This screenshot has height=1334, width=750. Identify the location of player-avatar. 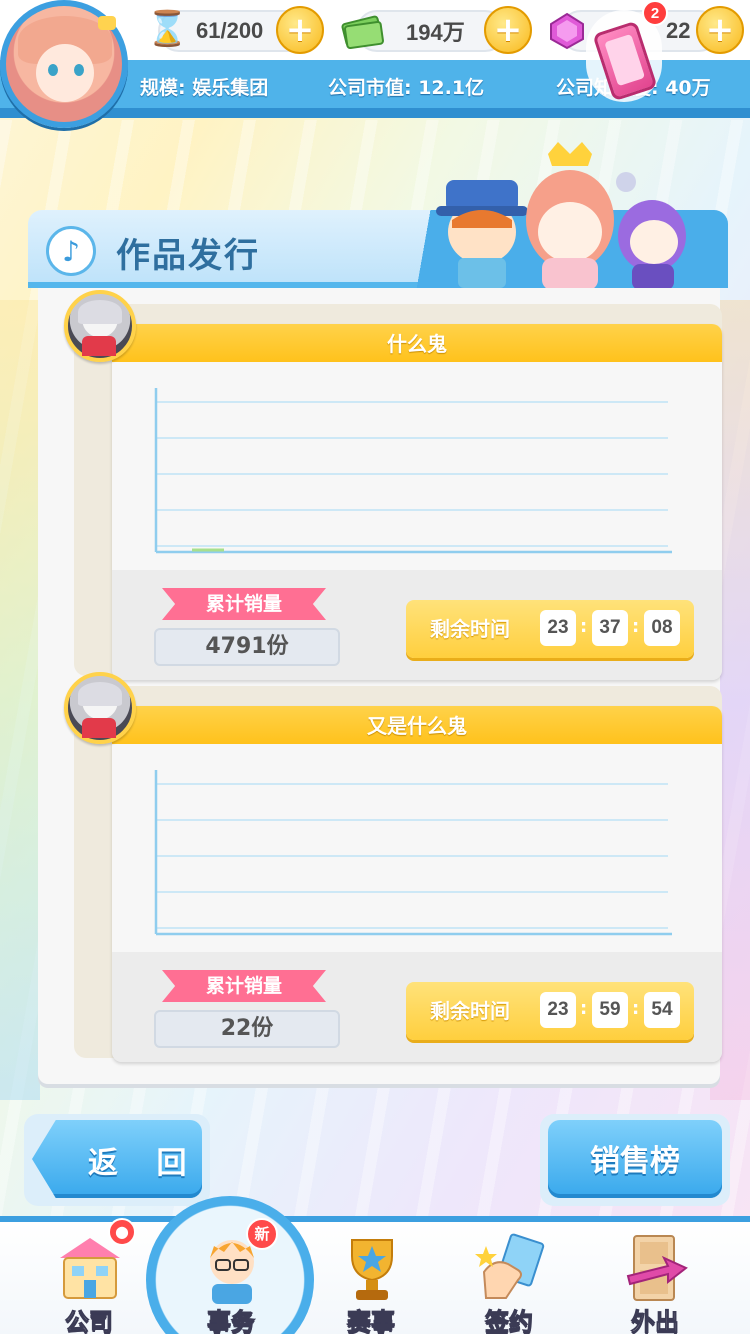
(64, 64).